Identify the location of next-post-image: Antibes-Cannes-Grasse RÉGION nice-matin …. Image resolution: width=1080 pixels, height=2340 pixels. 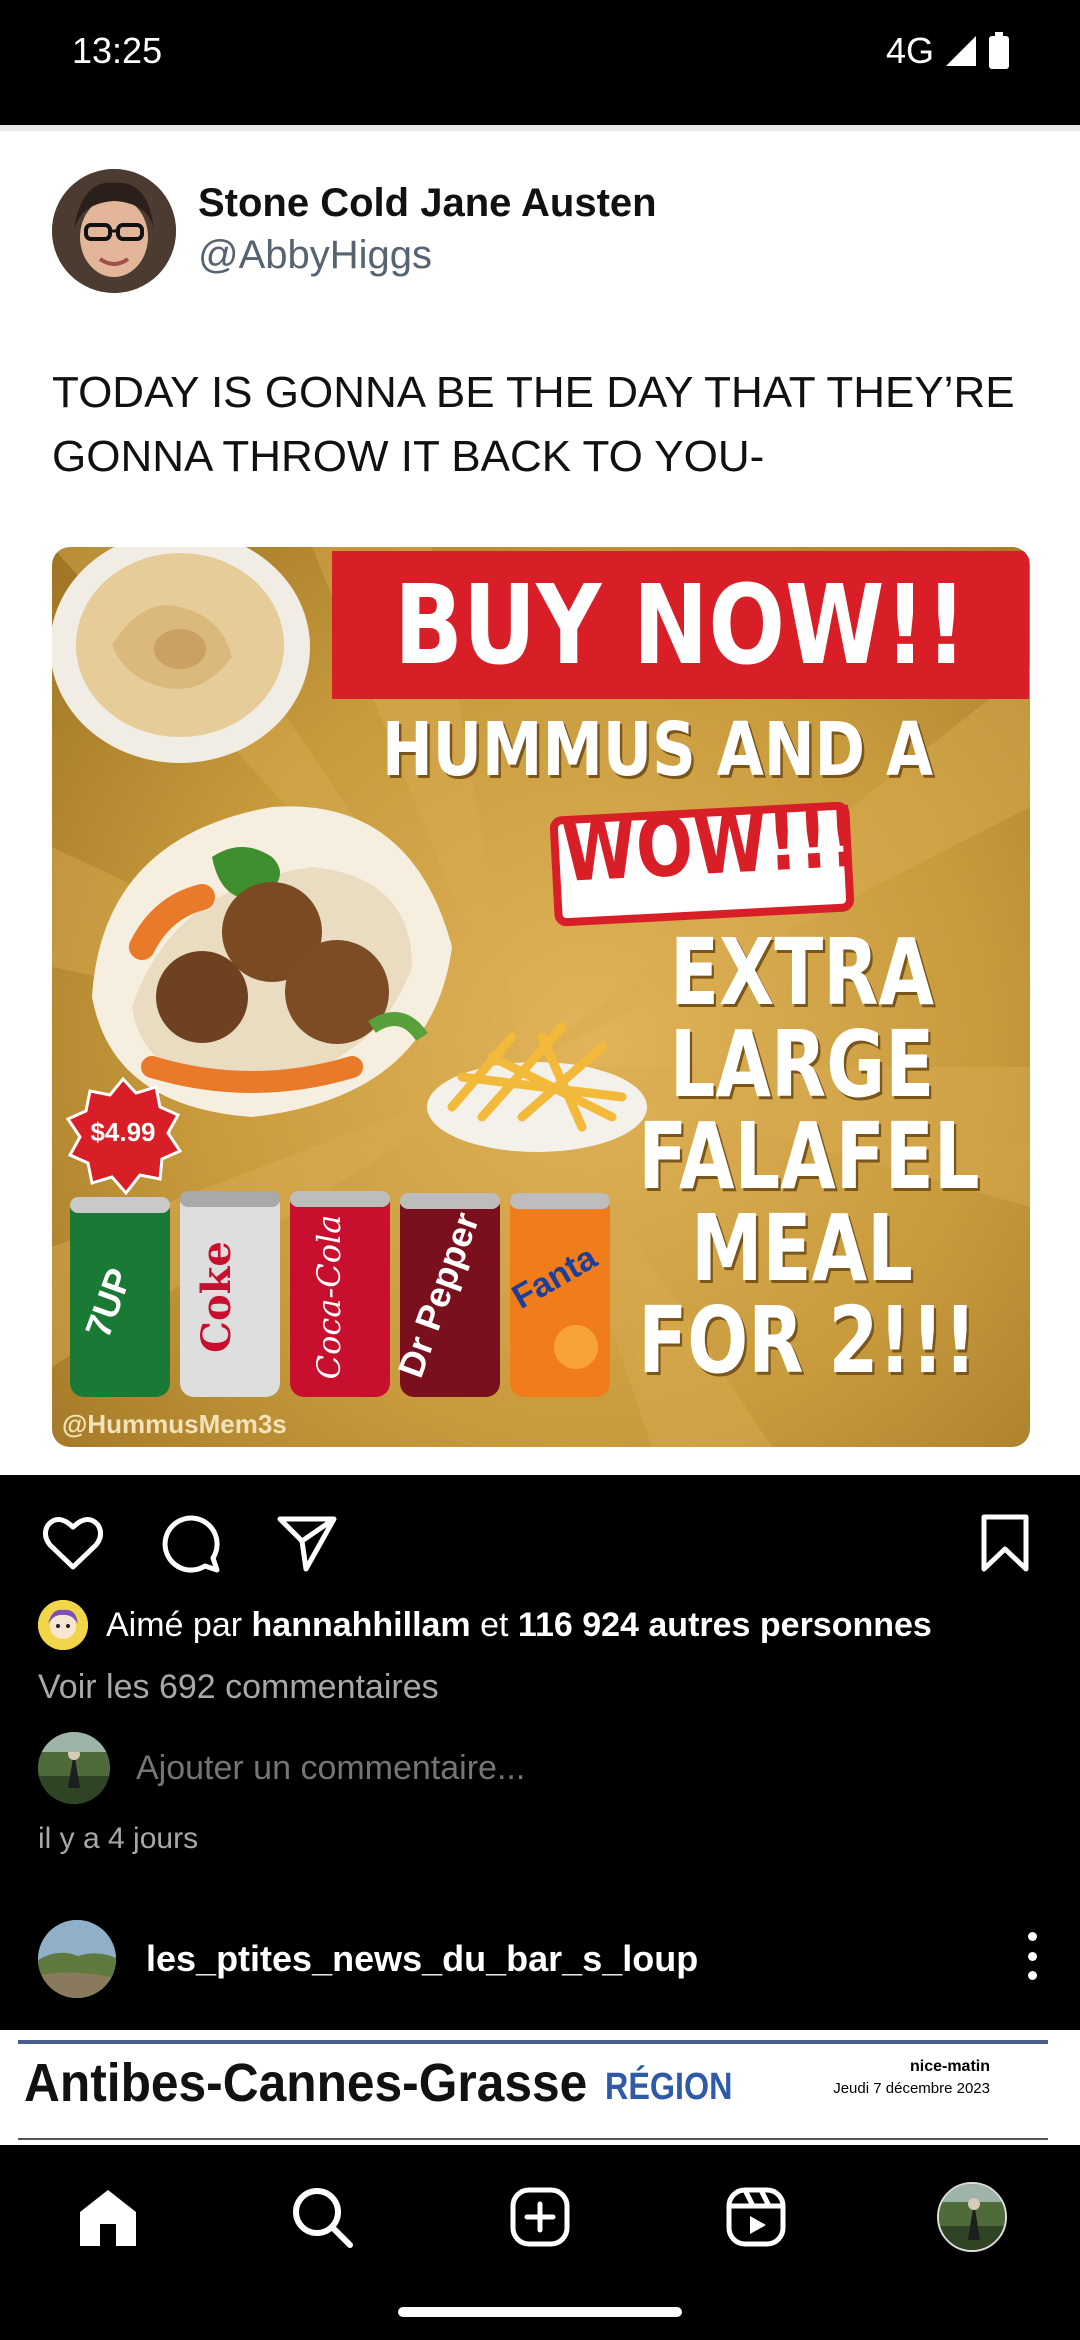
(540, 2087).